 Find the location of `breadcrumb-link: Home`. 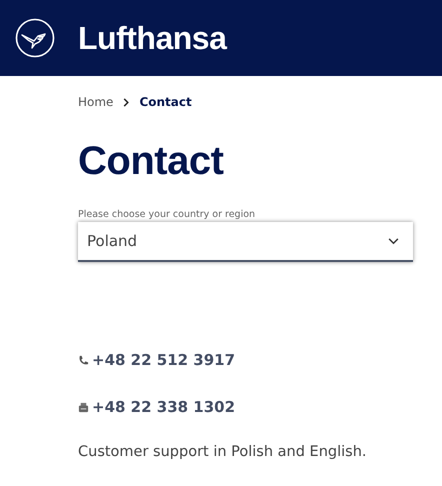

breadcrumb-link: Home is located at coordinates (96, 102).